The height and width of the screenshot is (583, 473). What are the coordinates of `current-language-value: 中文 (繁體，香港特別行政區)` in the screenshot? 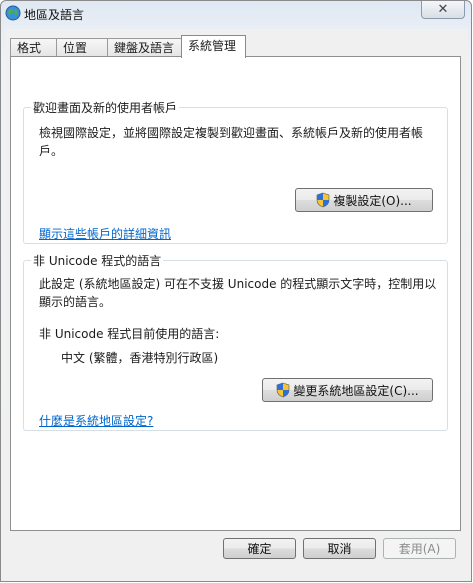 It's located at (140, 358).